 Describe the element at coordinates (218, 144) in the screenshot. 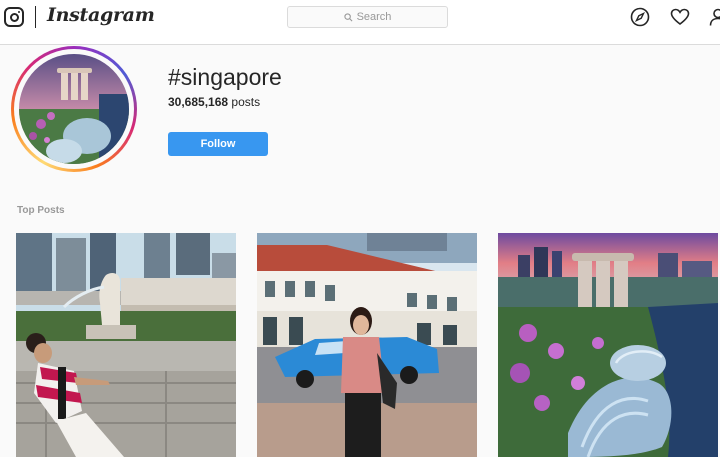

I see `follow-button: Follow` at that location.